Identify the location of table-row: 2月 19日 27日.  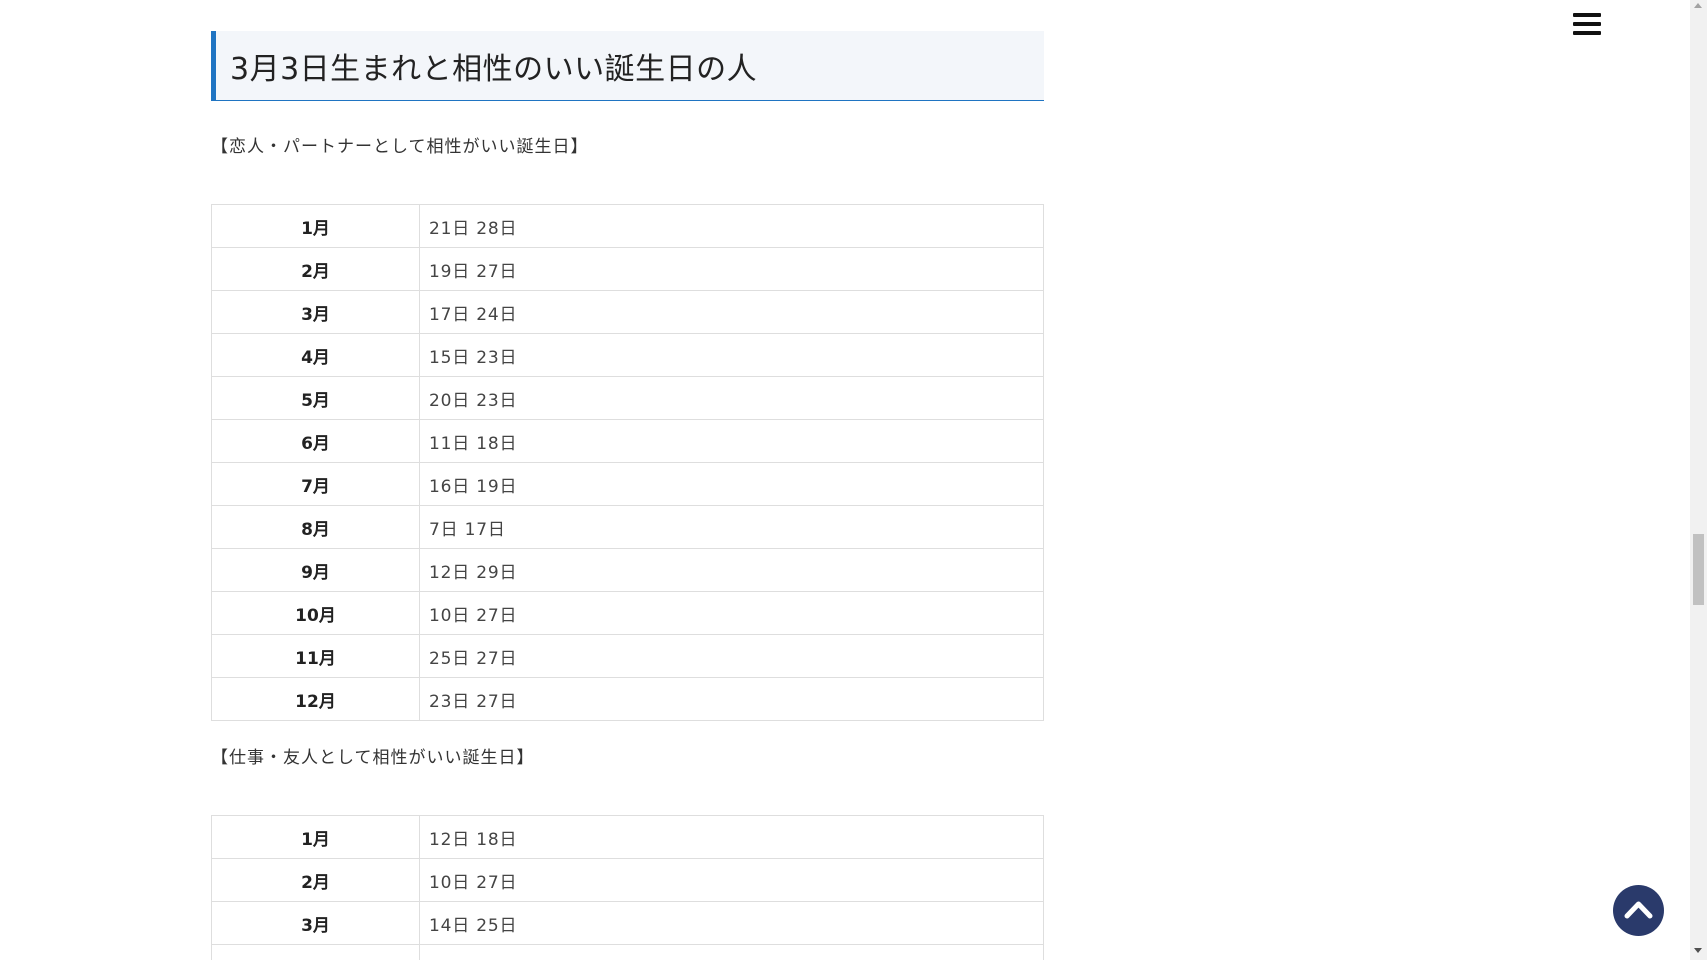
(627, 269).